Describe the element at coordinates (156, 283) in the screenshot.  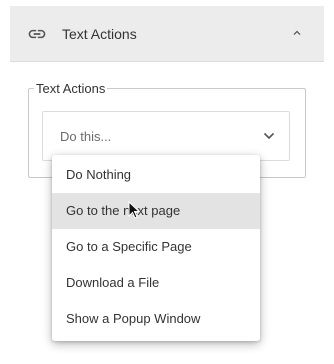
I see `menu-item-download-file: Download a File` at that location.